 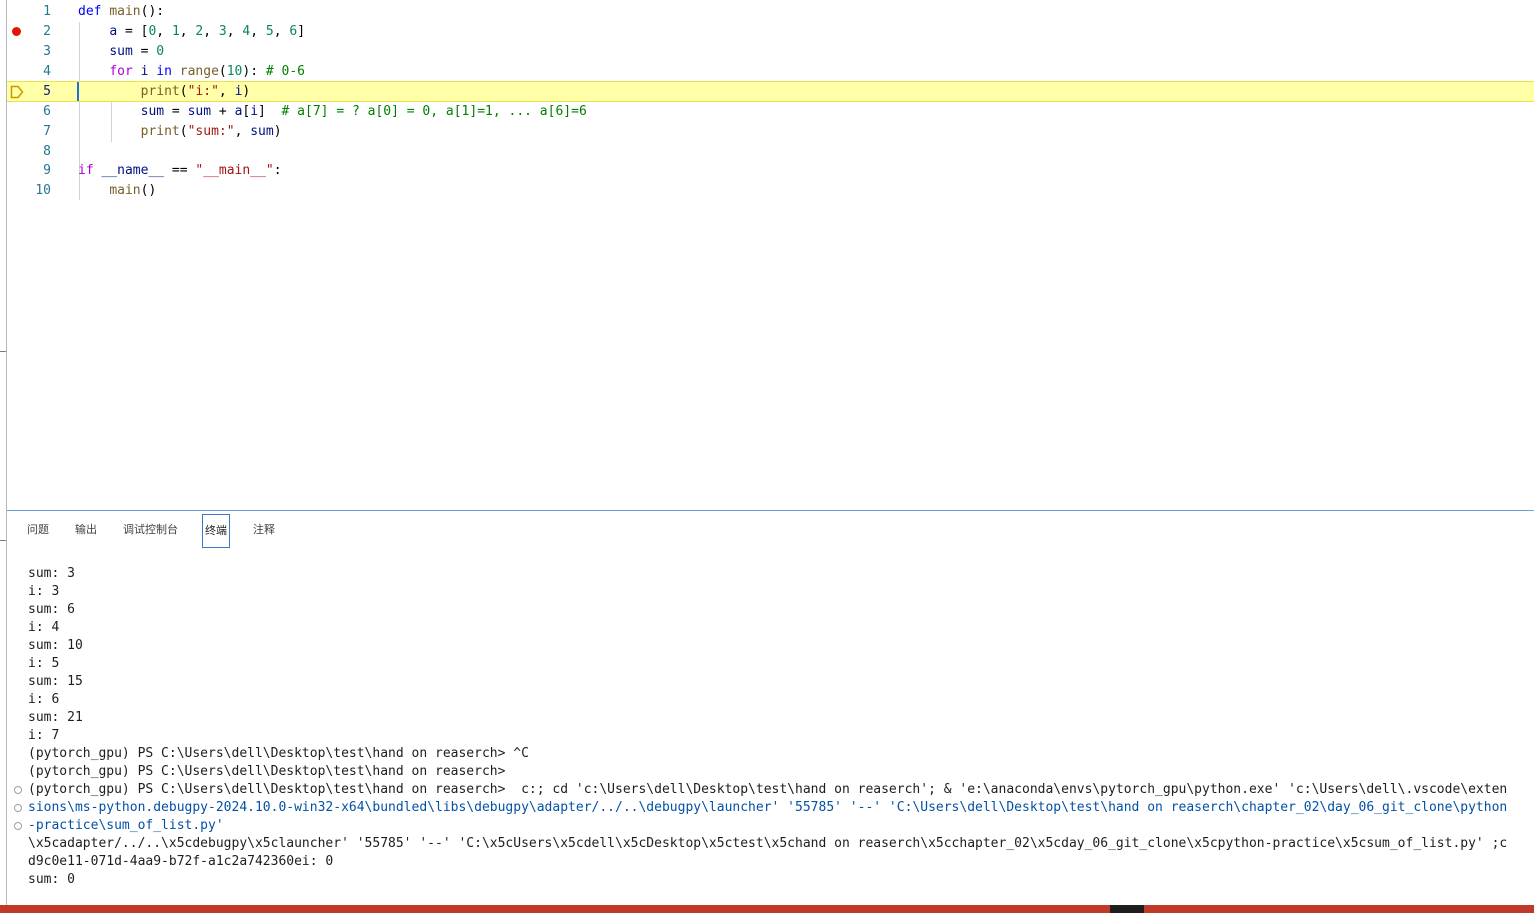 I want to click on terminal-line: i: 5, so click(x=44, y=663).